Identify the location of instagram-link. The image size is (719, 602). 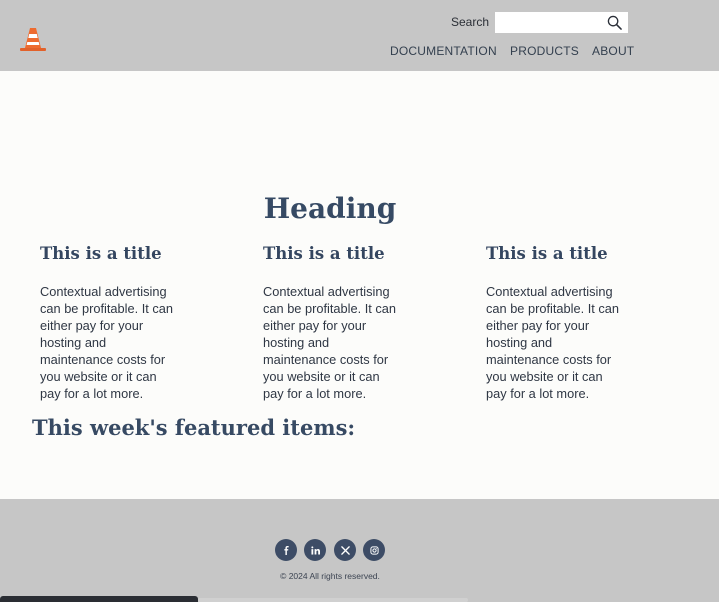
(374, 550).